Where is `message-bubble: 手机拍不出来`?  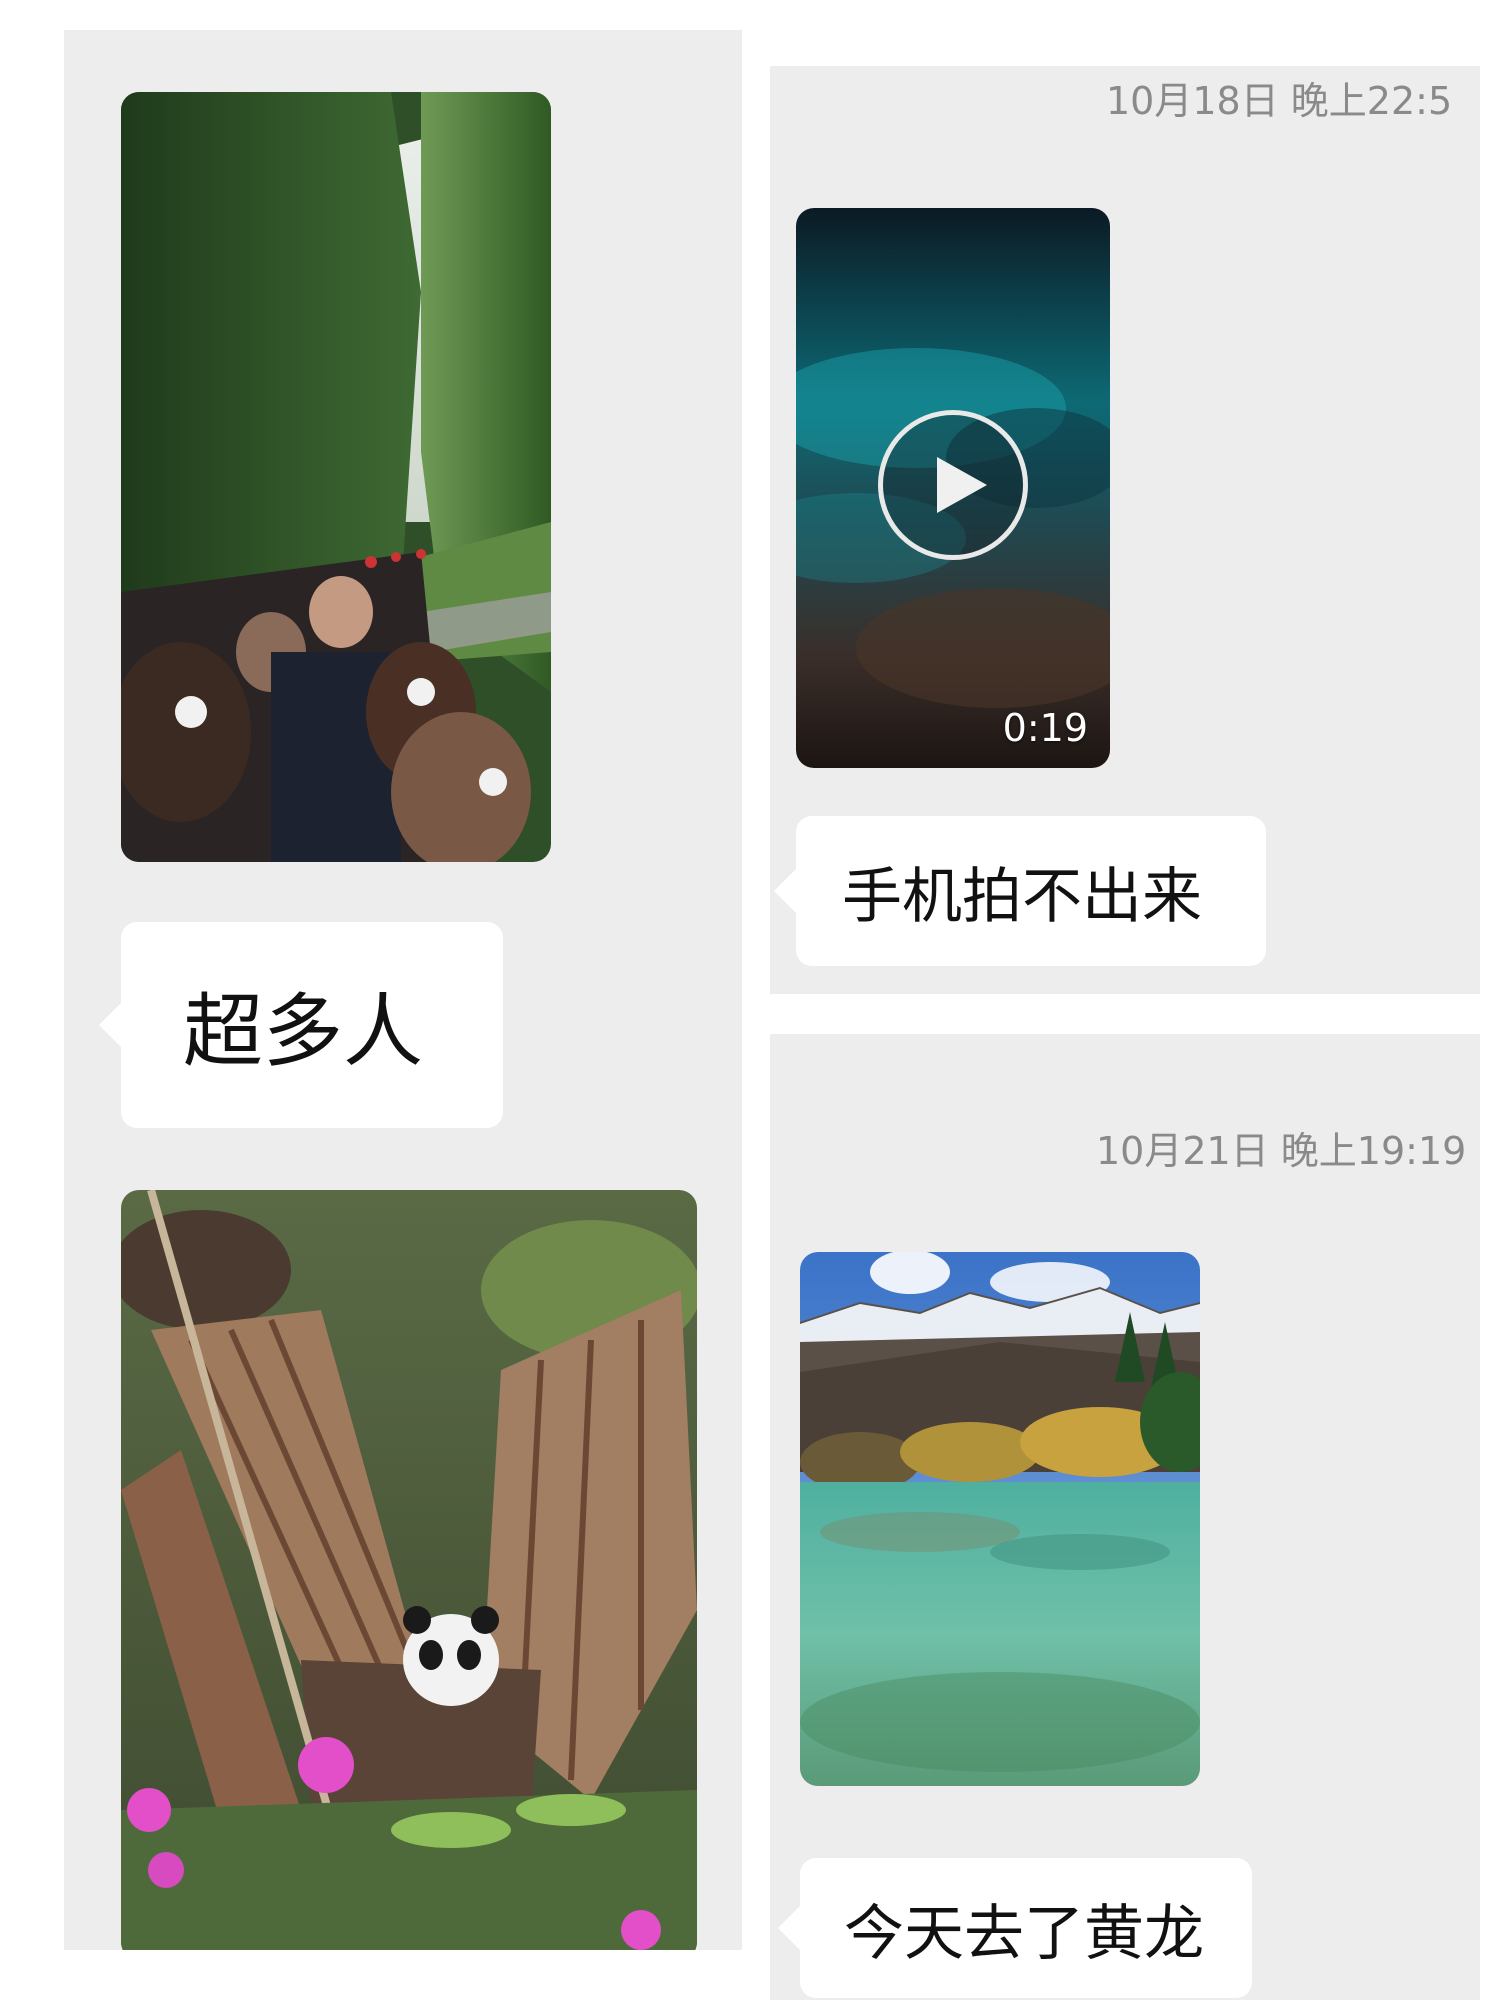 message-bubble: 手机拍不出来 is located at coordinates (1020, 891).